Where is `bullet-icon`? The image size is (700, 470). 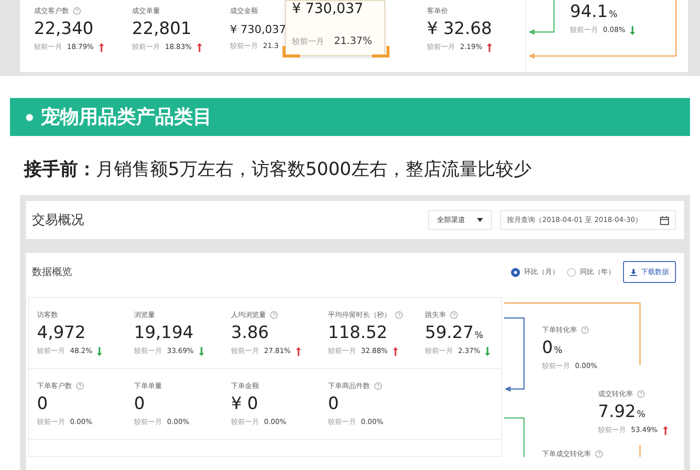 bullet-icon is located at coordinates (29, 117).